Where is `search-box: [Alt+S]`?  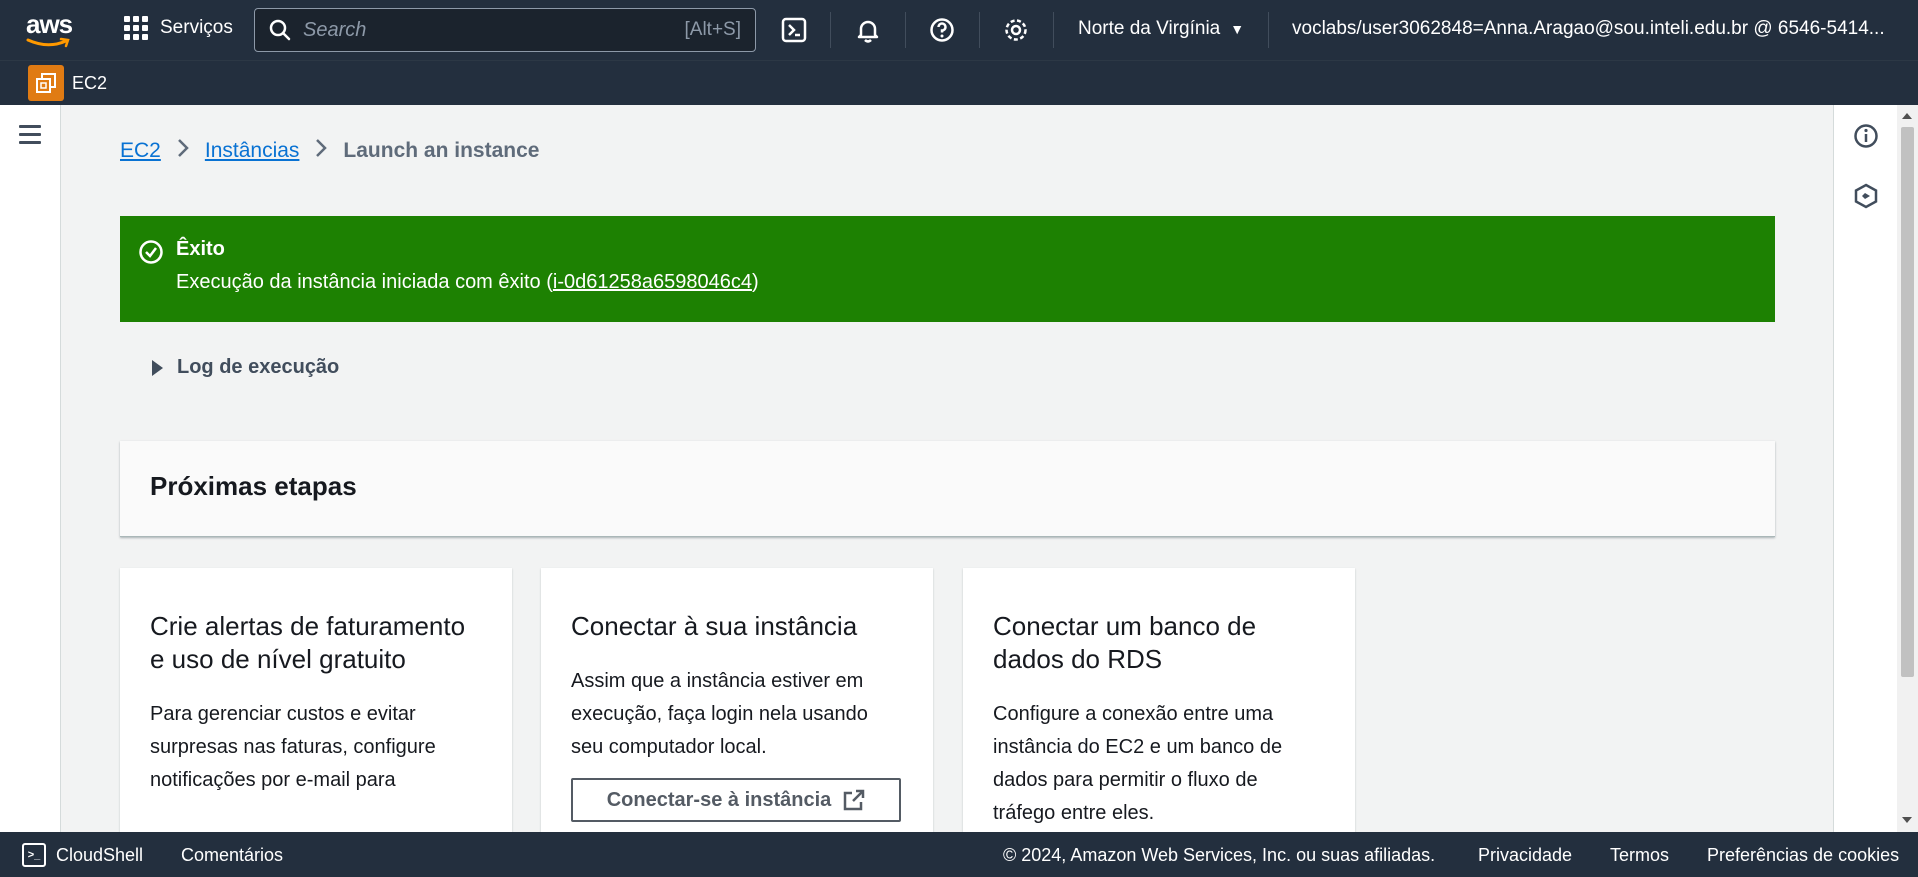 search-box: [Alt+S] is located at coordinates (505, 30).